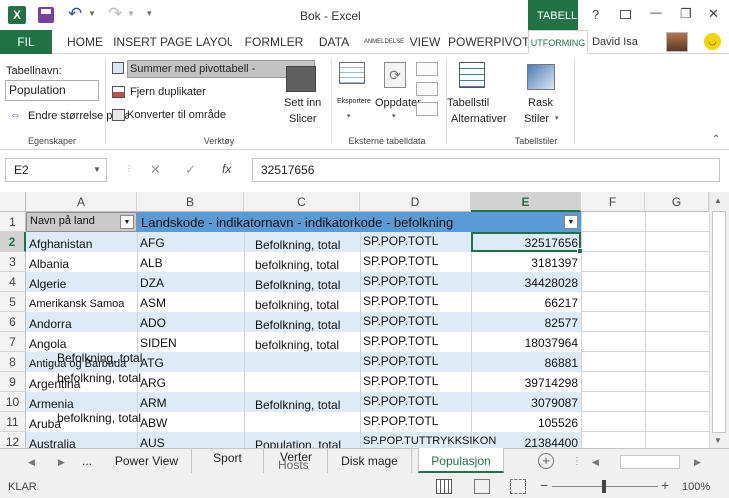  What do you see at coordinates (153, 403) in the screenshot?
I see `cell-code: ARM` at bounding box center [153, 403].